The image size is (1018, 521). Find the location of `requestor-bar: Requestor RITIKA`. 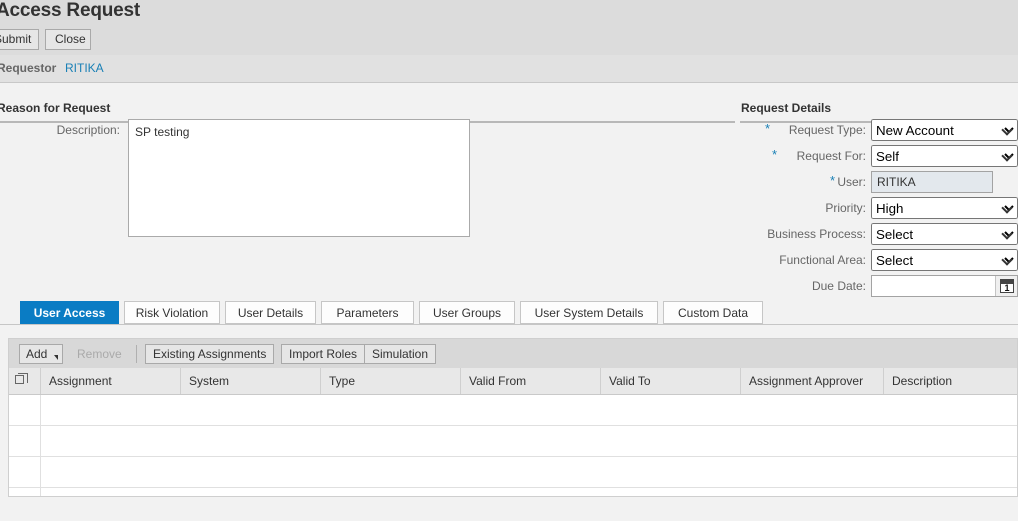

requestor-bar: Requestor RITIKA is located at coordinates (509, 69).